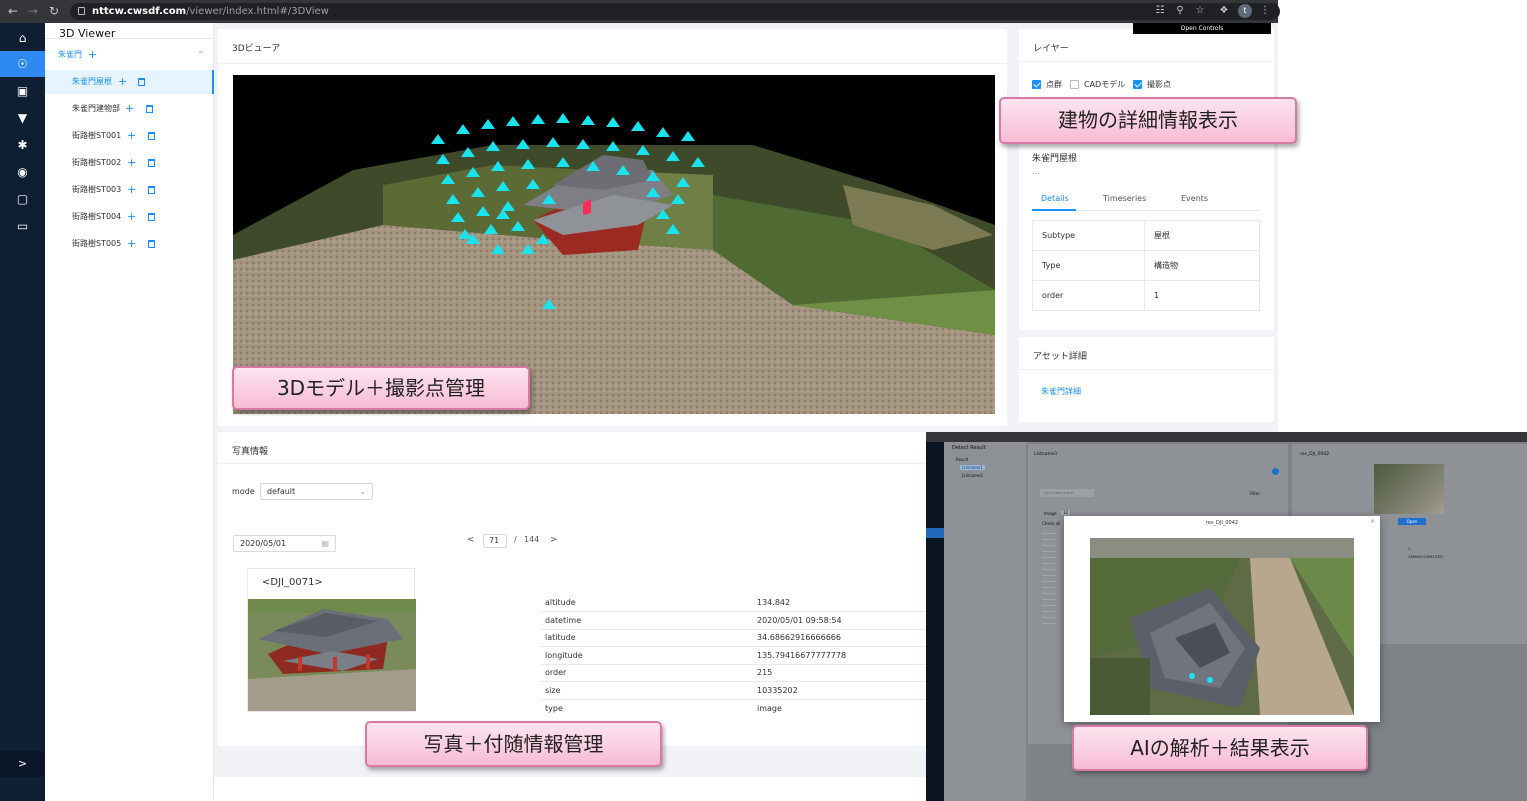  I want to click on shooting-point-checkbox, so click(1137, 84).